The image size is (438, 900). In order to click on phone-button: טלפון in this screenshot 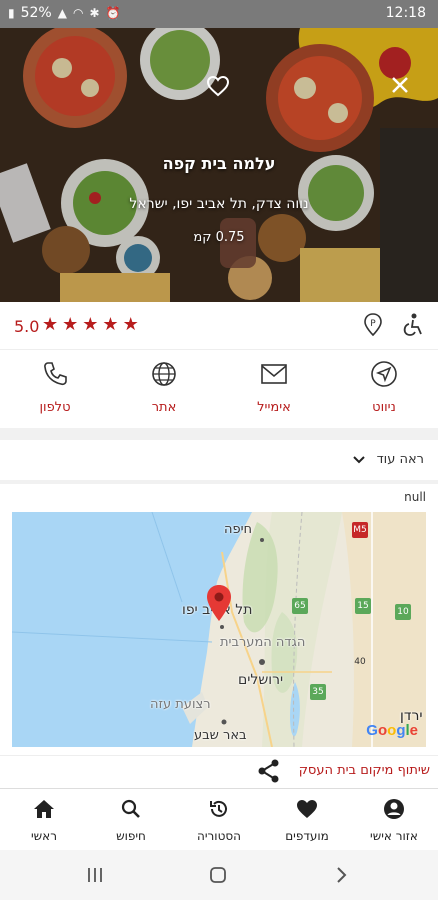, I will do `click(55, 386)`.